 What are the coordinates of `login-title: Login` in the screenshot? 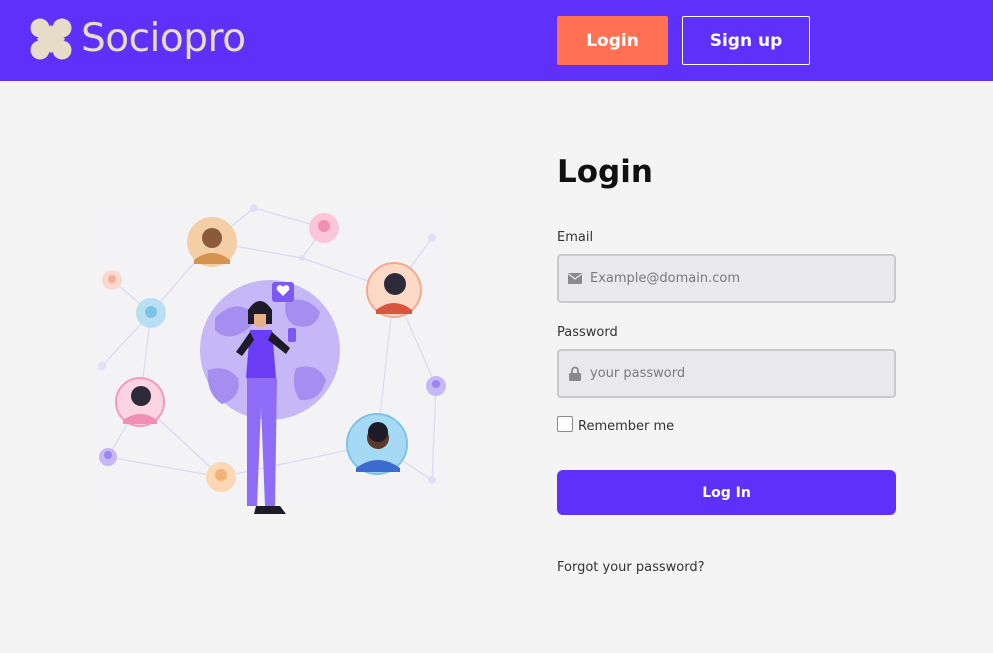 It's located at (605, 172).